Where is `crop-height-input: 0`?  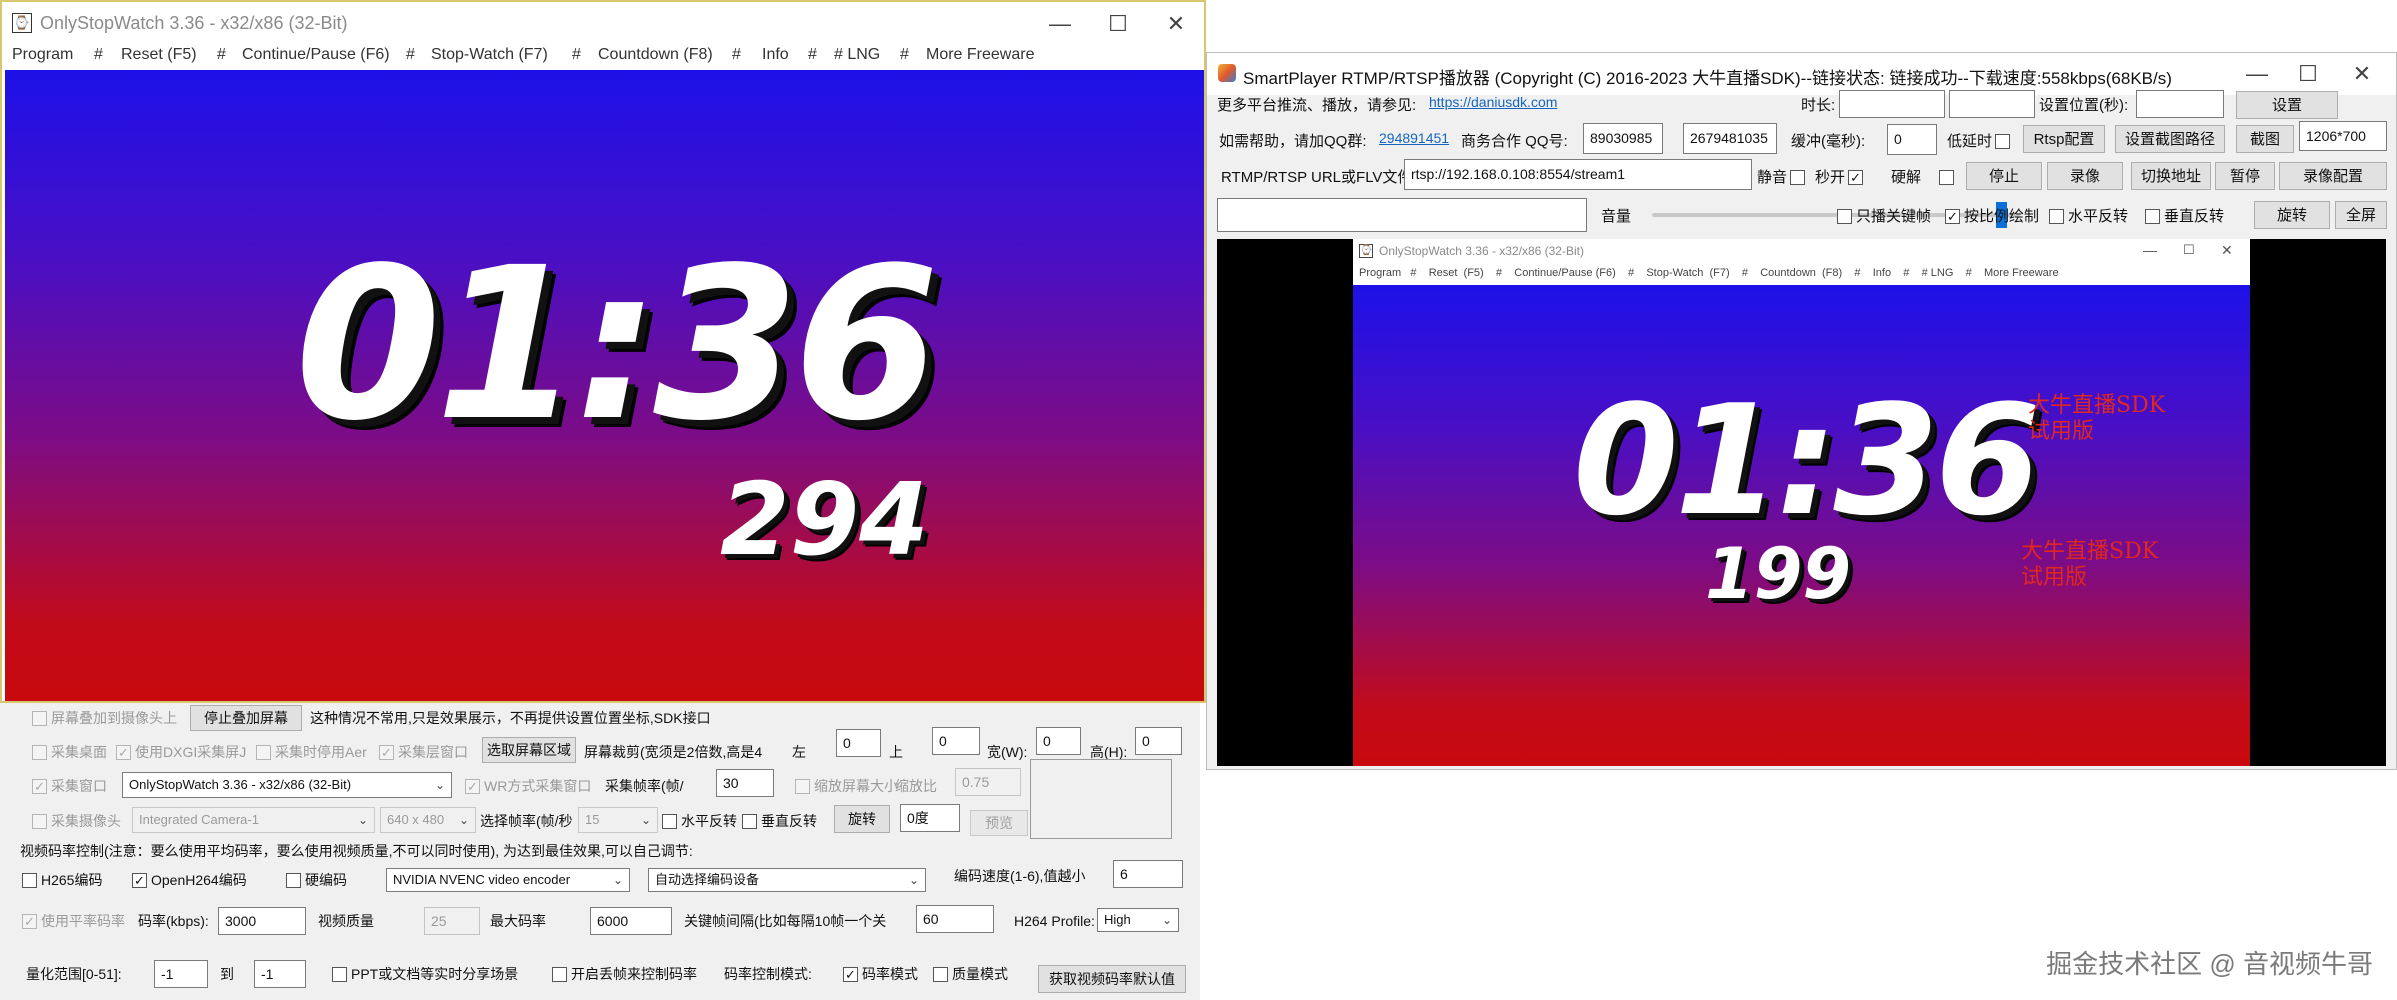
crop-height-input: 0 is located at coordinates (1158, 741).